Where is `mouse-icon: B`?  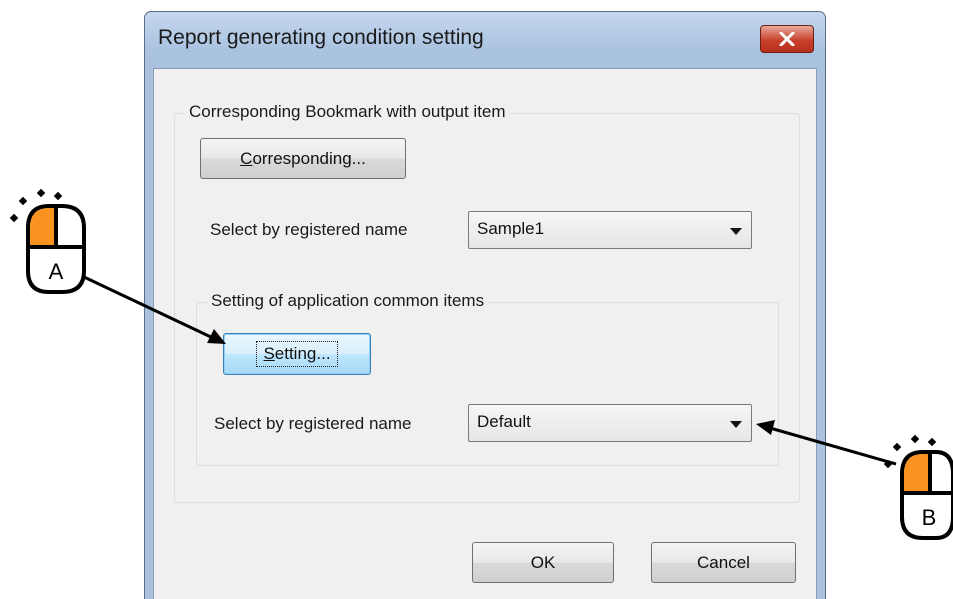
mouse-icon: B is located at coordinates (918, 487).